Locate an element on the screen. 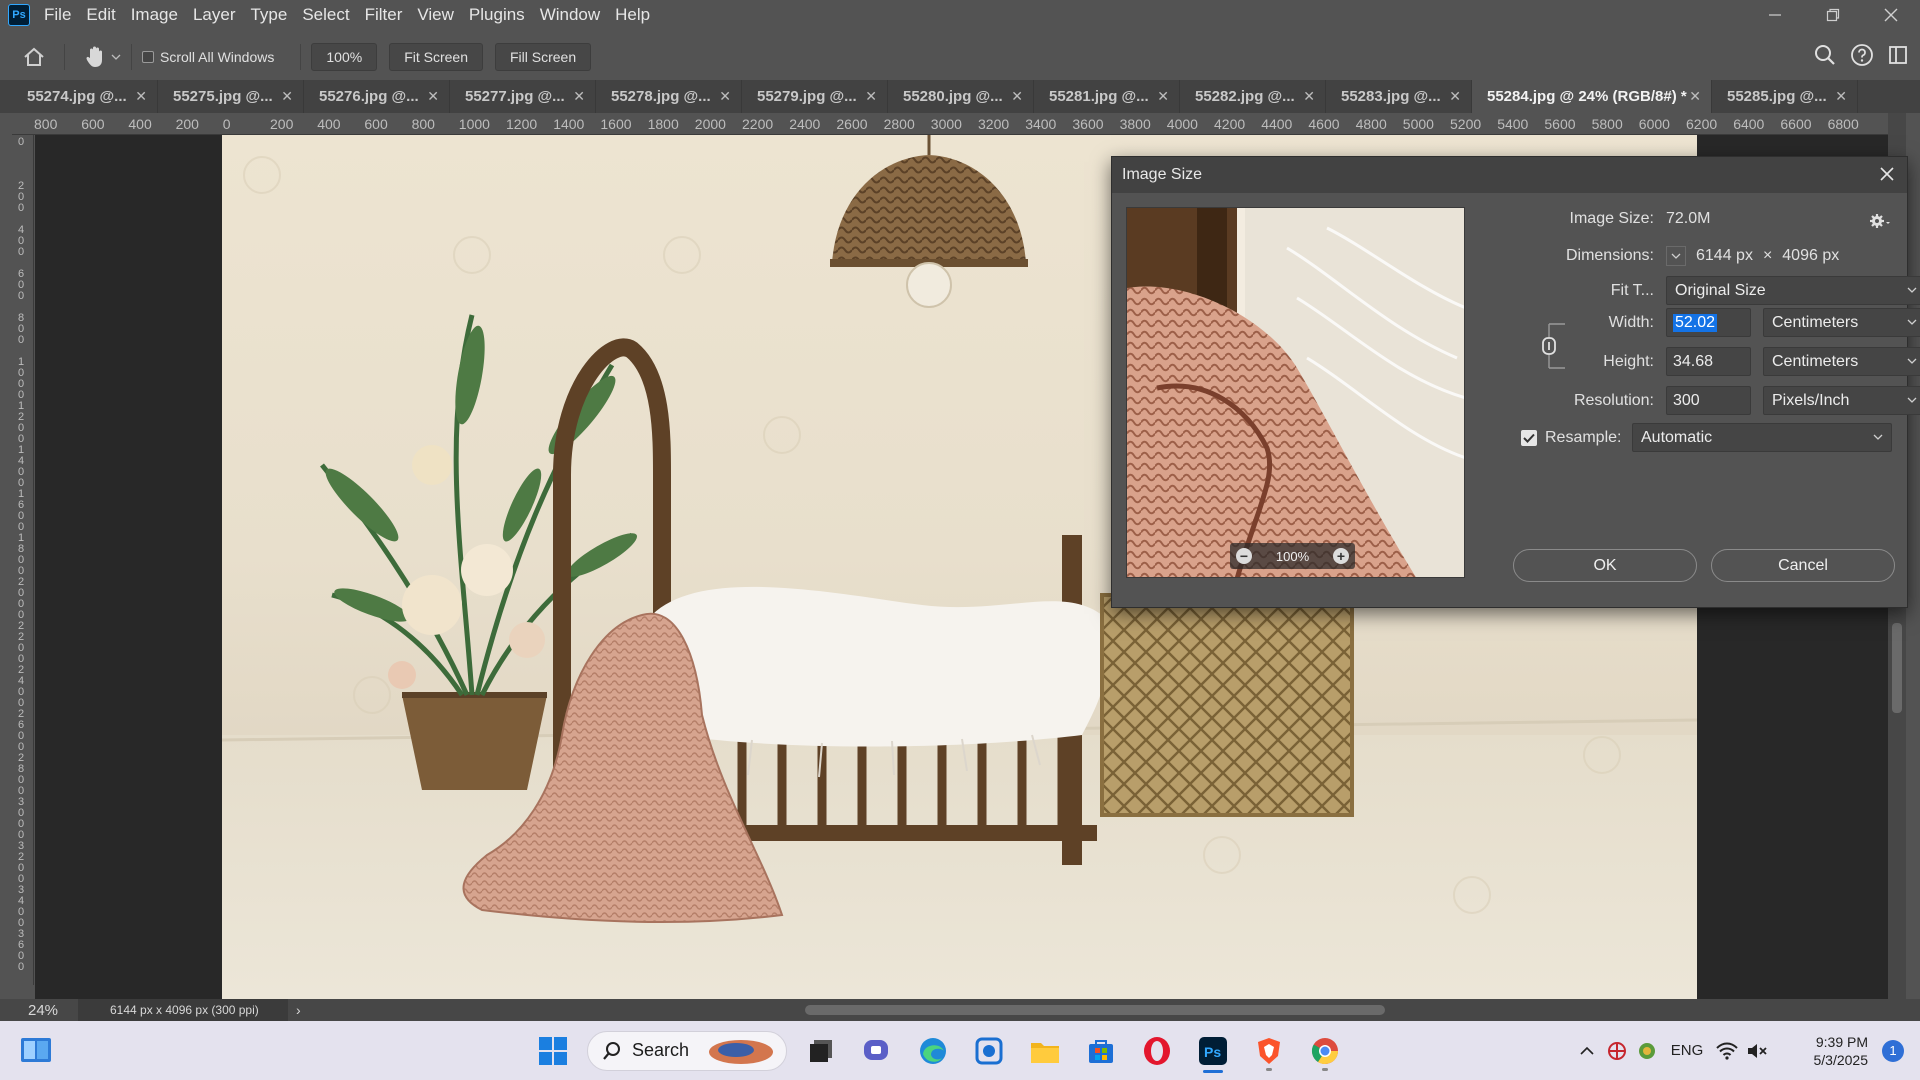 The image size is (1920, 1080). tab-55275: 55275.jpg @... ✕ is located at coordinates (231, 96).